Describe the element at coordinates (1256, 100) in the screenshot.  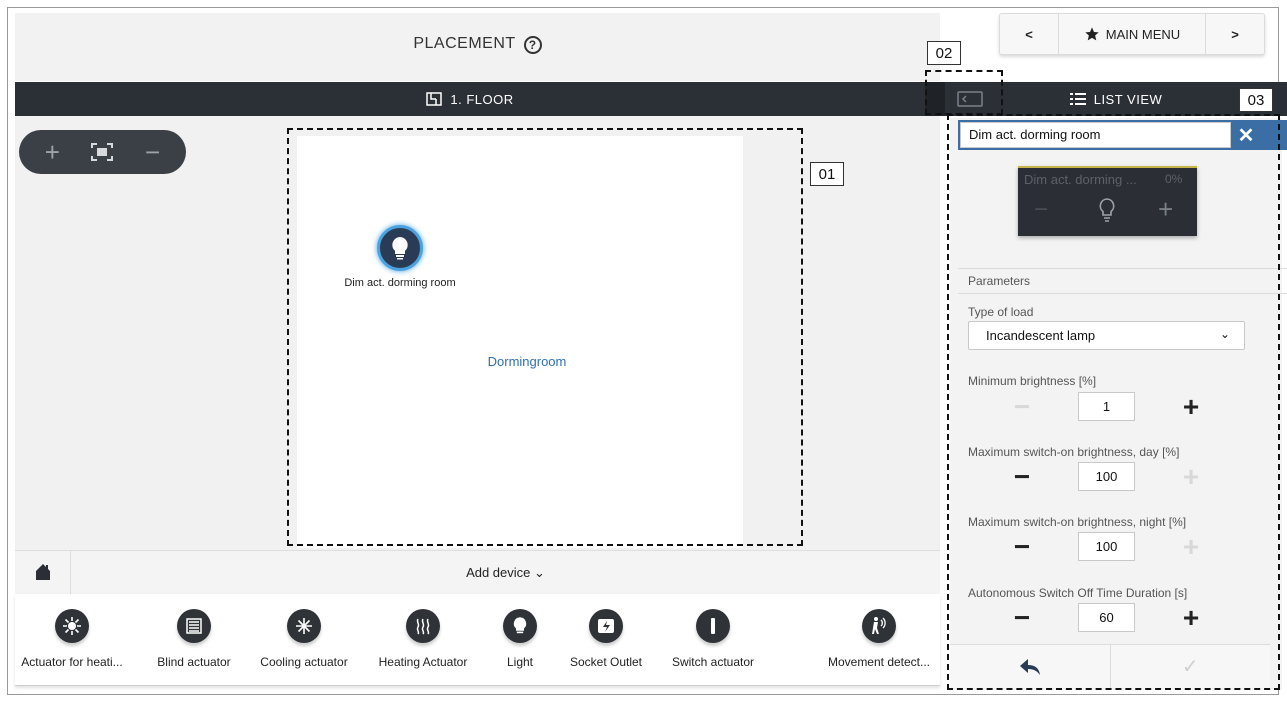
I see `callout-label-03: 03` at that location.